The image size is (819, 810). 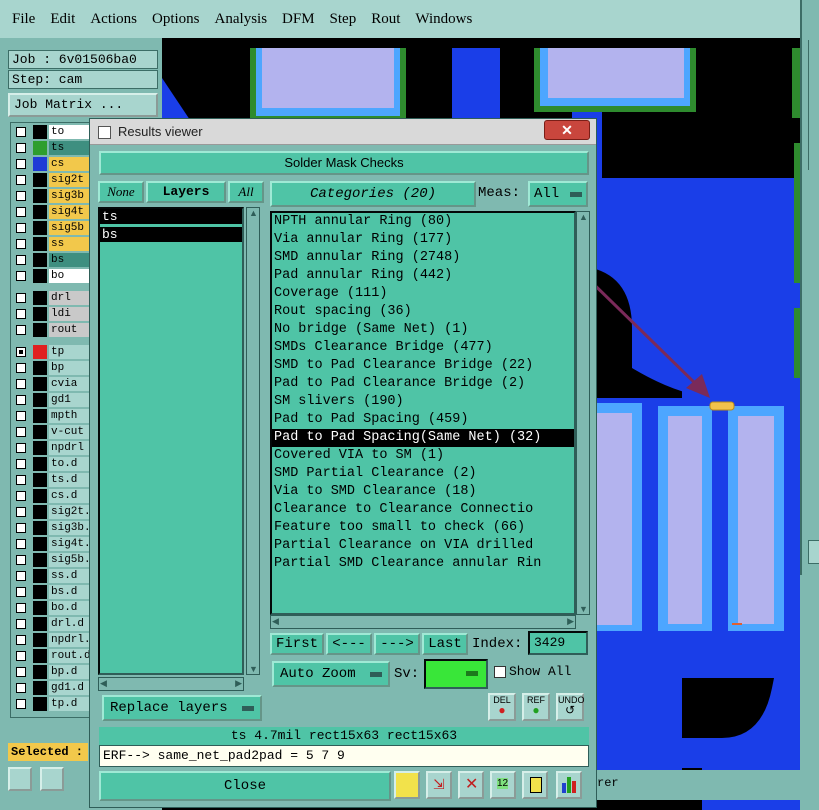 What do you see at coordinates (423, 240) in the screenshot?
I see `category-item: Via annular Ring (177)` at bounding box center [423, 240].